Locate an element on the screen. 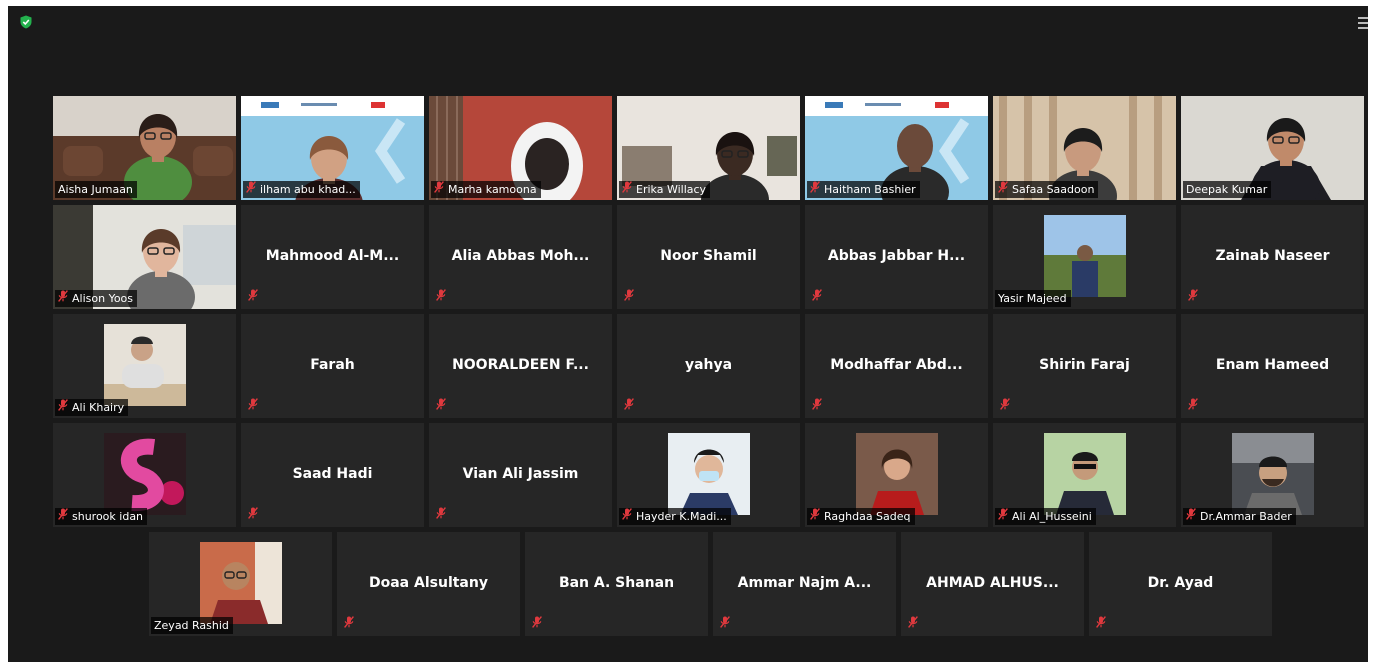 This screenshot has width=1373, height=666. participant-center-name: Saad Hadi is located at coordinates (332, 474).